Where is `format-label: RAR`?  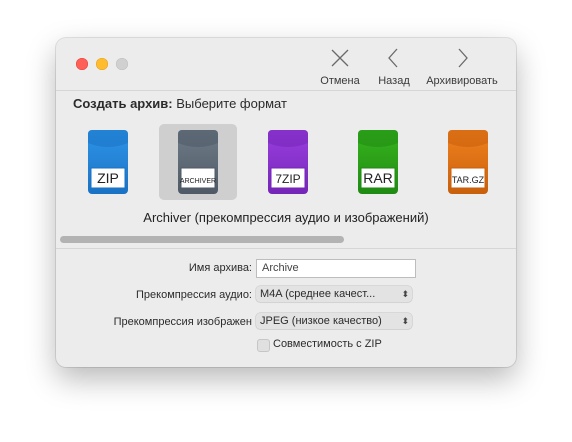
format-label: RAR is located at coordinates (378, 178).